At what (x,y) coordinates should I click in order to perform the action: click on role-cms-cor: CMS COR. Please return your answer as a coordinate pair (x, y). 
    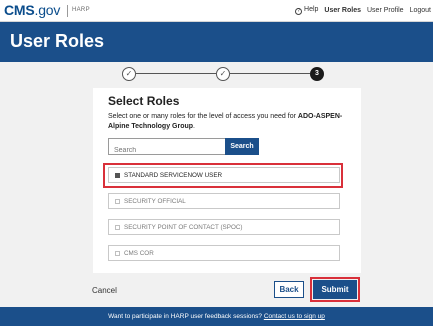
    Looking at the image, I should click on (224, 253).